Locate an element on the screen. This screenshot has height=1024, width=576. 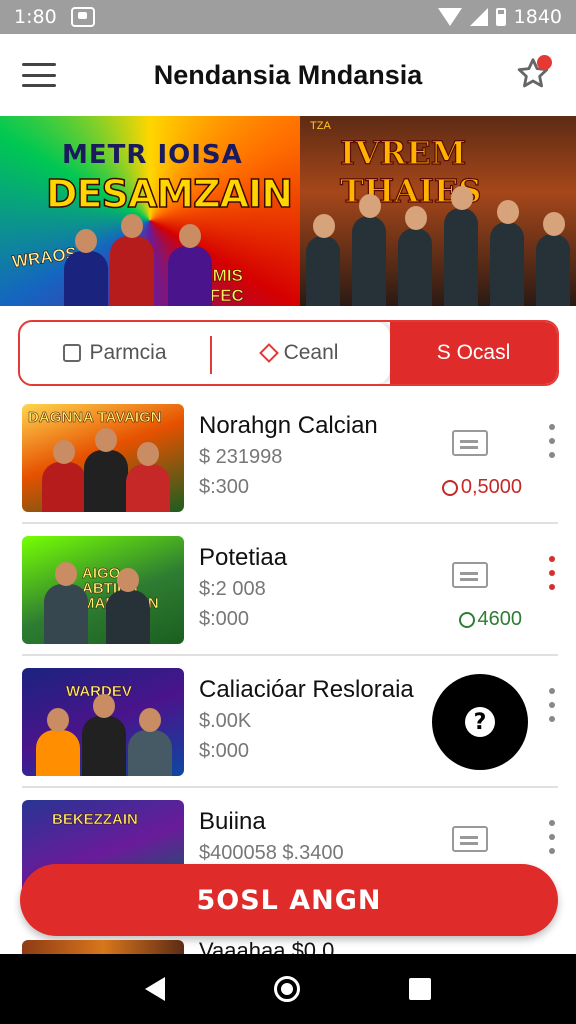
tab-label: Ceanl is located at coordinates (311, 352).